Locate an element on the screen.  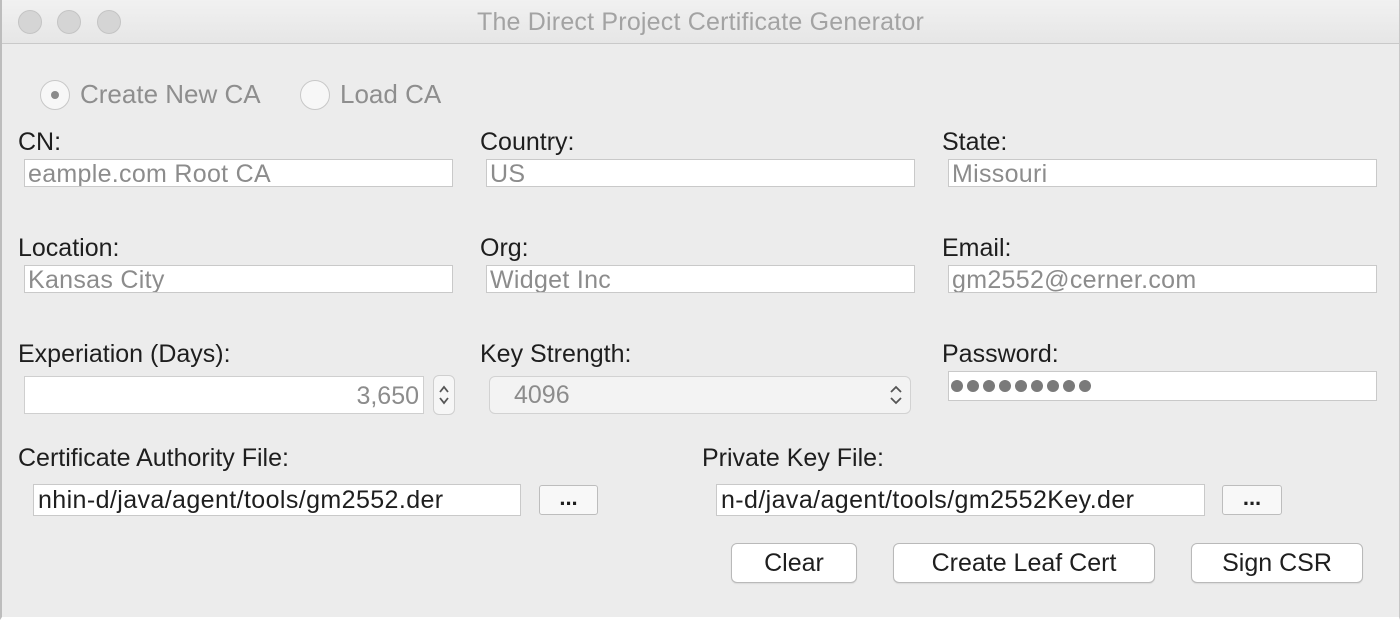
state-field: Missouri is located at coordinates (1162, 173).